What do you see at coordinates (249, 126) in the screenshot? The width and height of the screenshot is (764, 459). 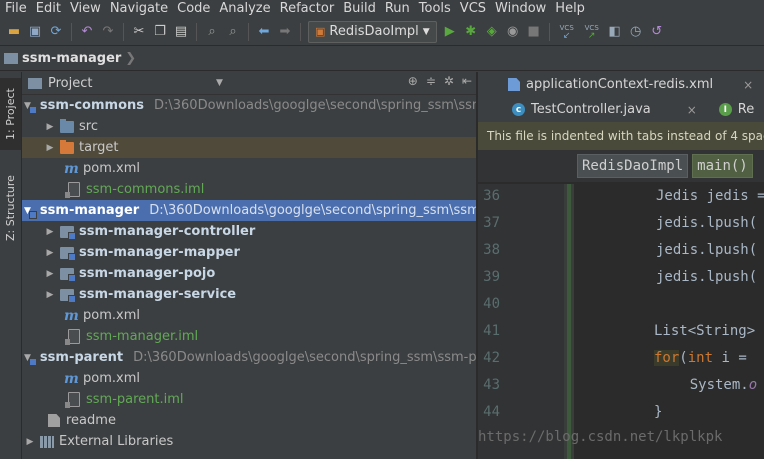 I see `tree-item-src: ▶ src` at bounding box center [249, 126].